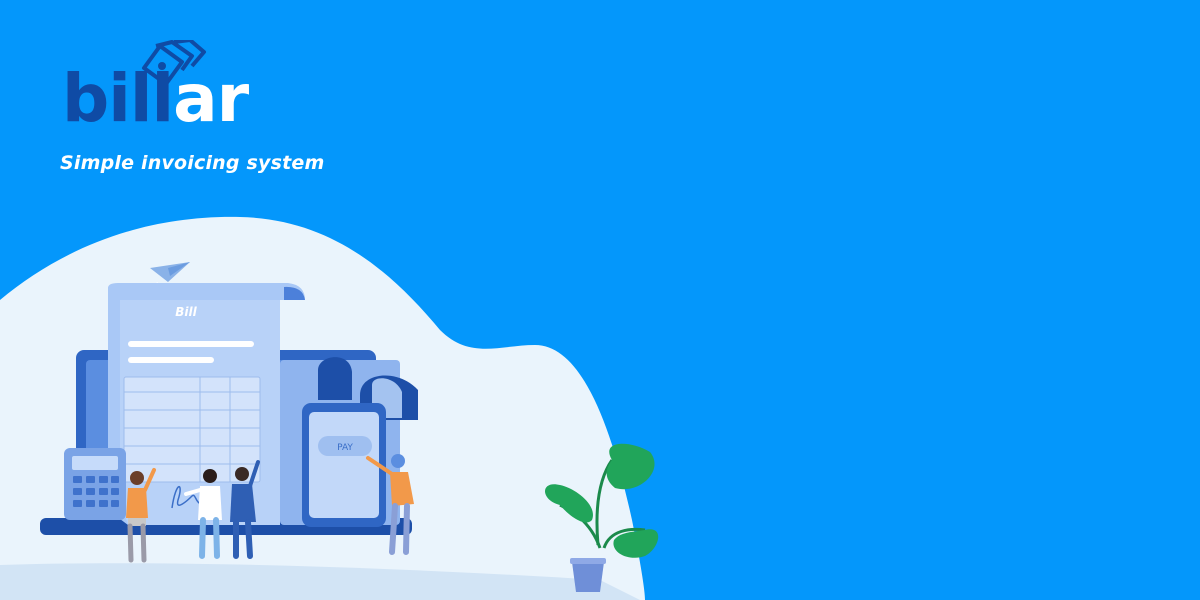 The image size is (1200, 600). I want to click on smartphone-icon: PAY, so click(344, 465).